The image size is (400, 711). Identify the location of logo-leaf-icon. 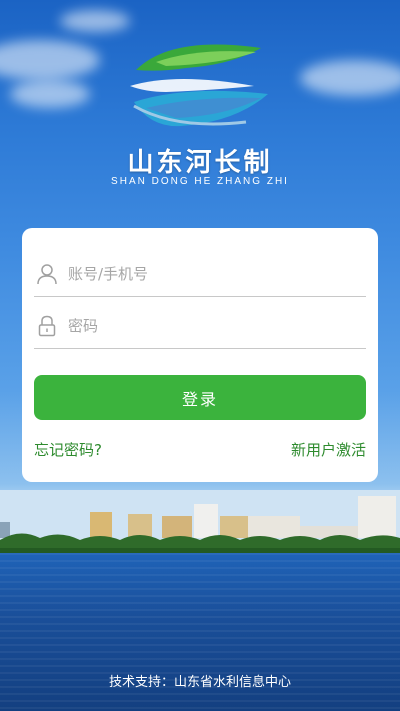
(199, 85).